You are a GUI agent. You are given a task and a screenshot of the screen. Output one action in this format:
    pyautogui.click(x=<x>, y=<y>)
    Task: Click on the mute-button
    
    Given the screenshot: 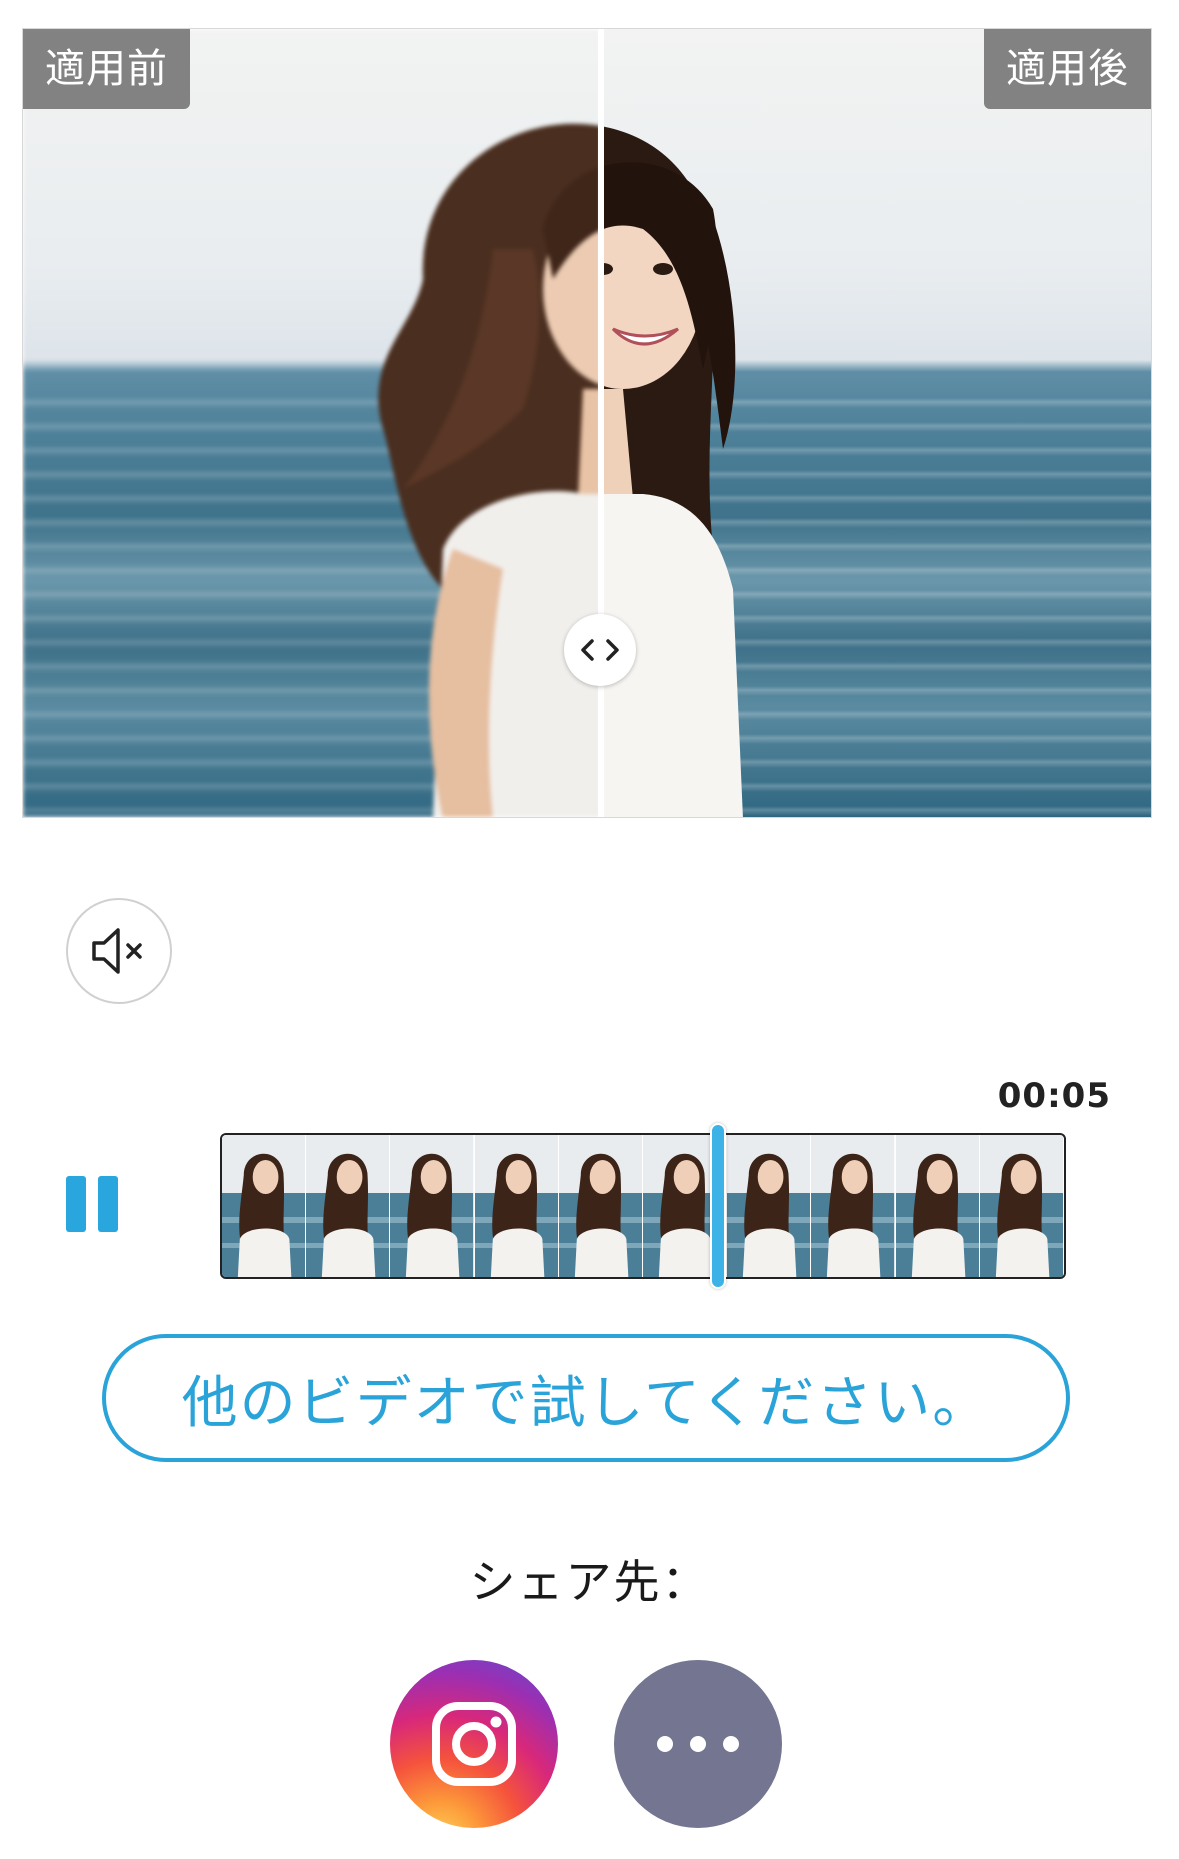 What is the action you would take?
    pyautogui.click(x=119, y=951)
    